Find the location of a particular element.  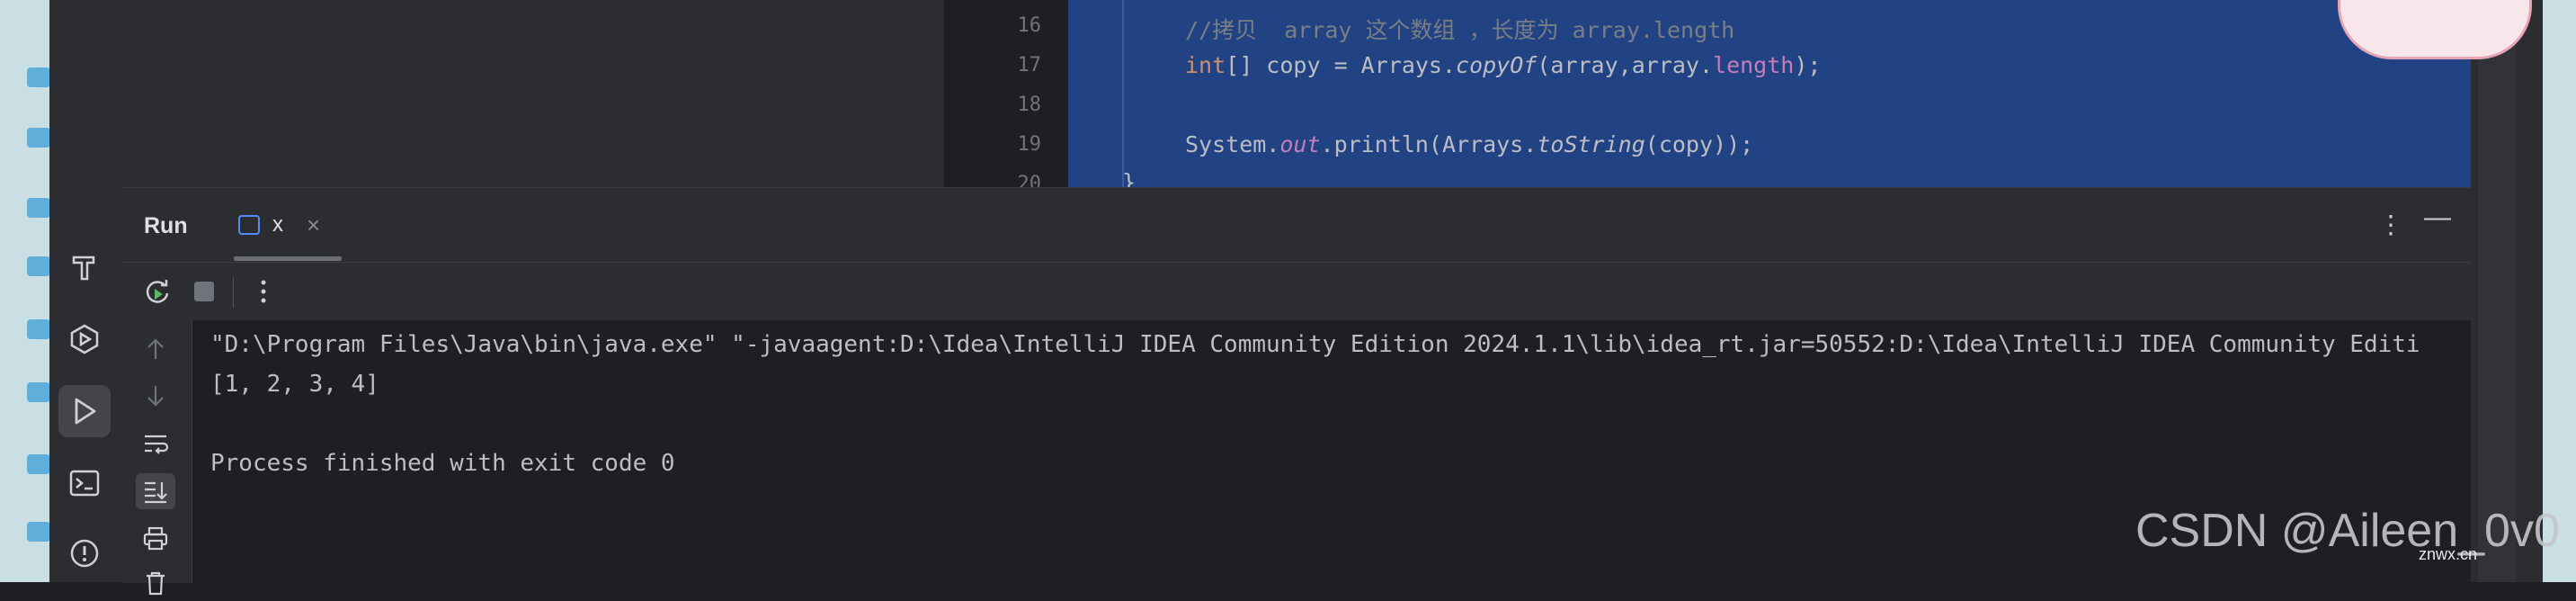

stop-button is located at coordinates (204, 291).